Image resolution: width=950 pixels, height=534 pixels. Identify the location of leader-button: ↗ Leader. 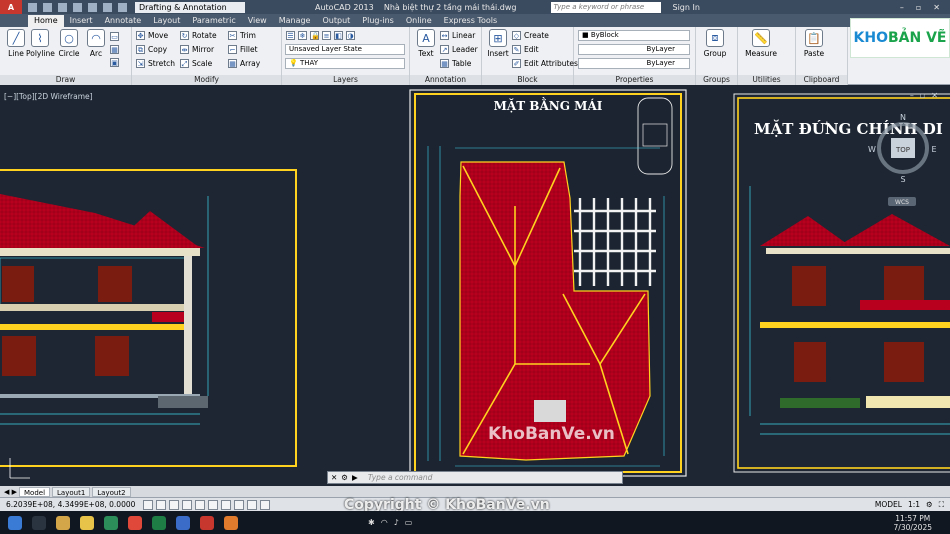
(459, 49).